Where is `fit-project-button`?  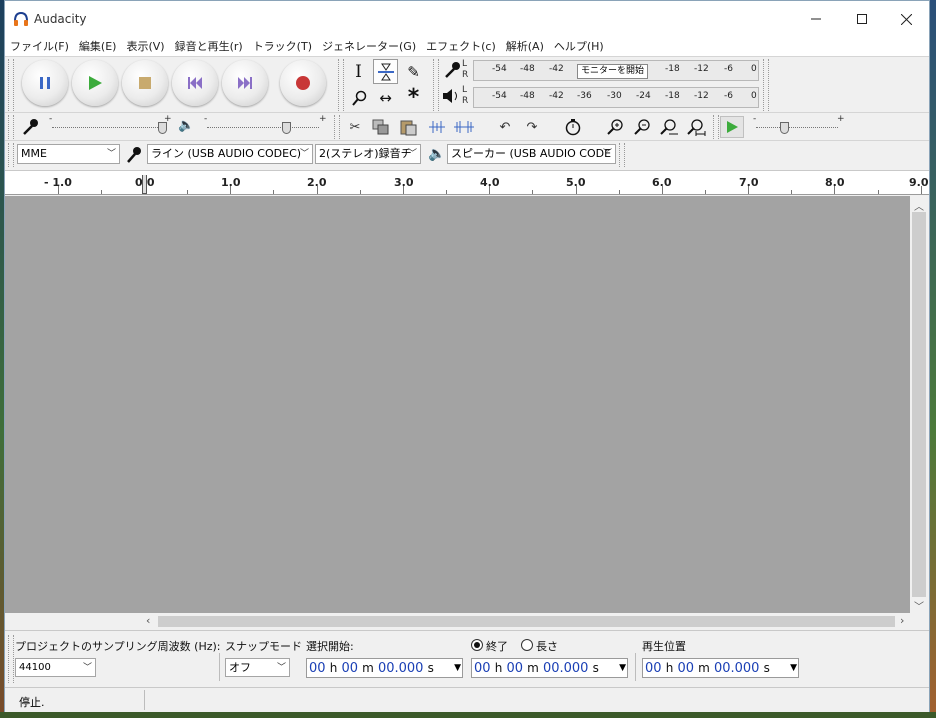 fit-project-button is located at coordinates (696, 127).